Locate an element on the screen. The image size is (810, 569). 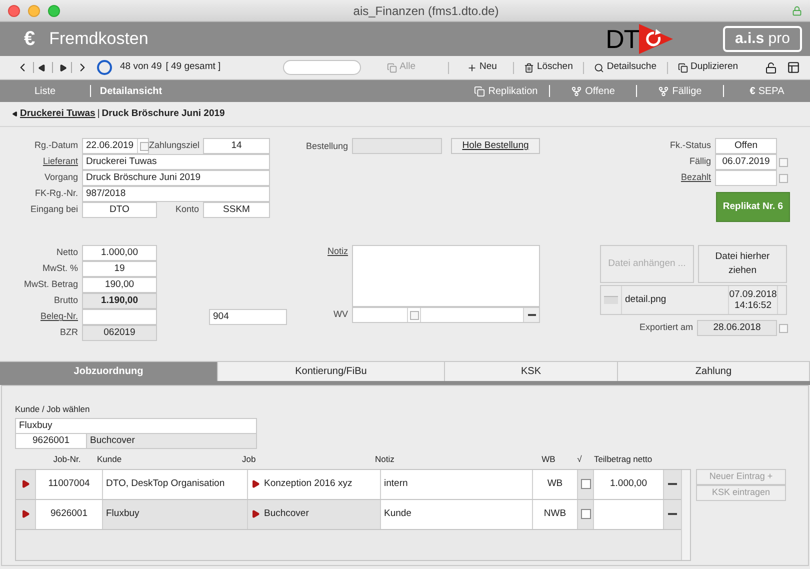
file-name: detail.png is located at coordinates (646, 299).